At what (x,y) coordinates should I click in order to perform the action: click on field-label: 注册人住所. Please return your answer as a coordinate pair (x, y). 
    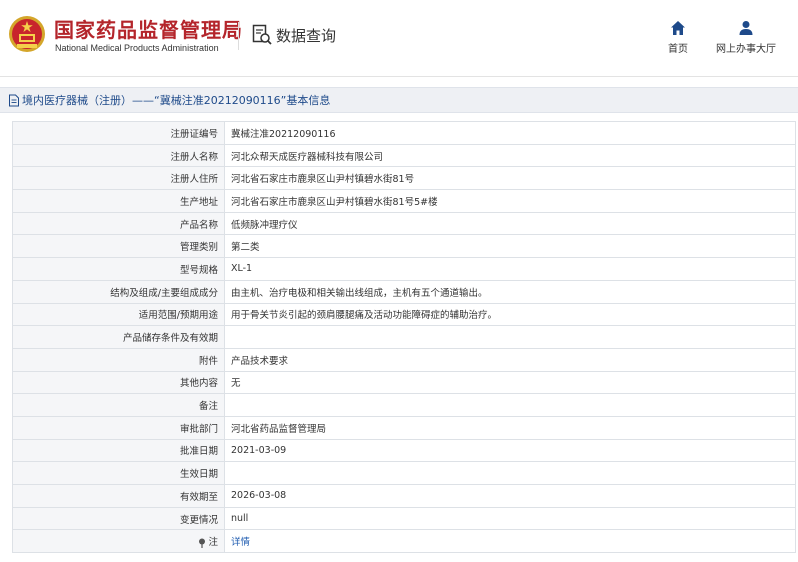
    Looking at the image, I should click on (118, 178).